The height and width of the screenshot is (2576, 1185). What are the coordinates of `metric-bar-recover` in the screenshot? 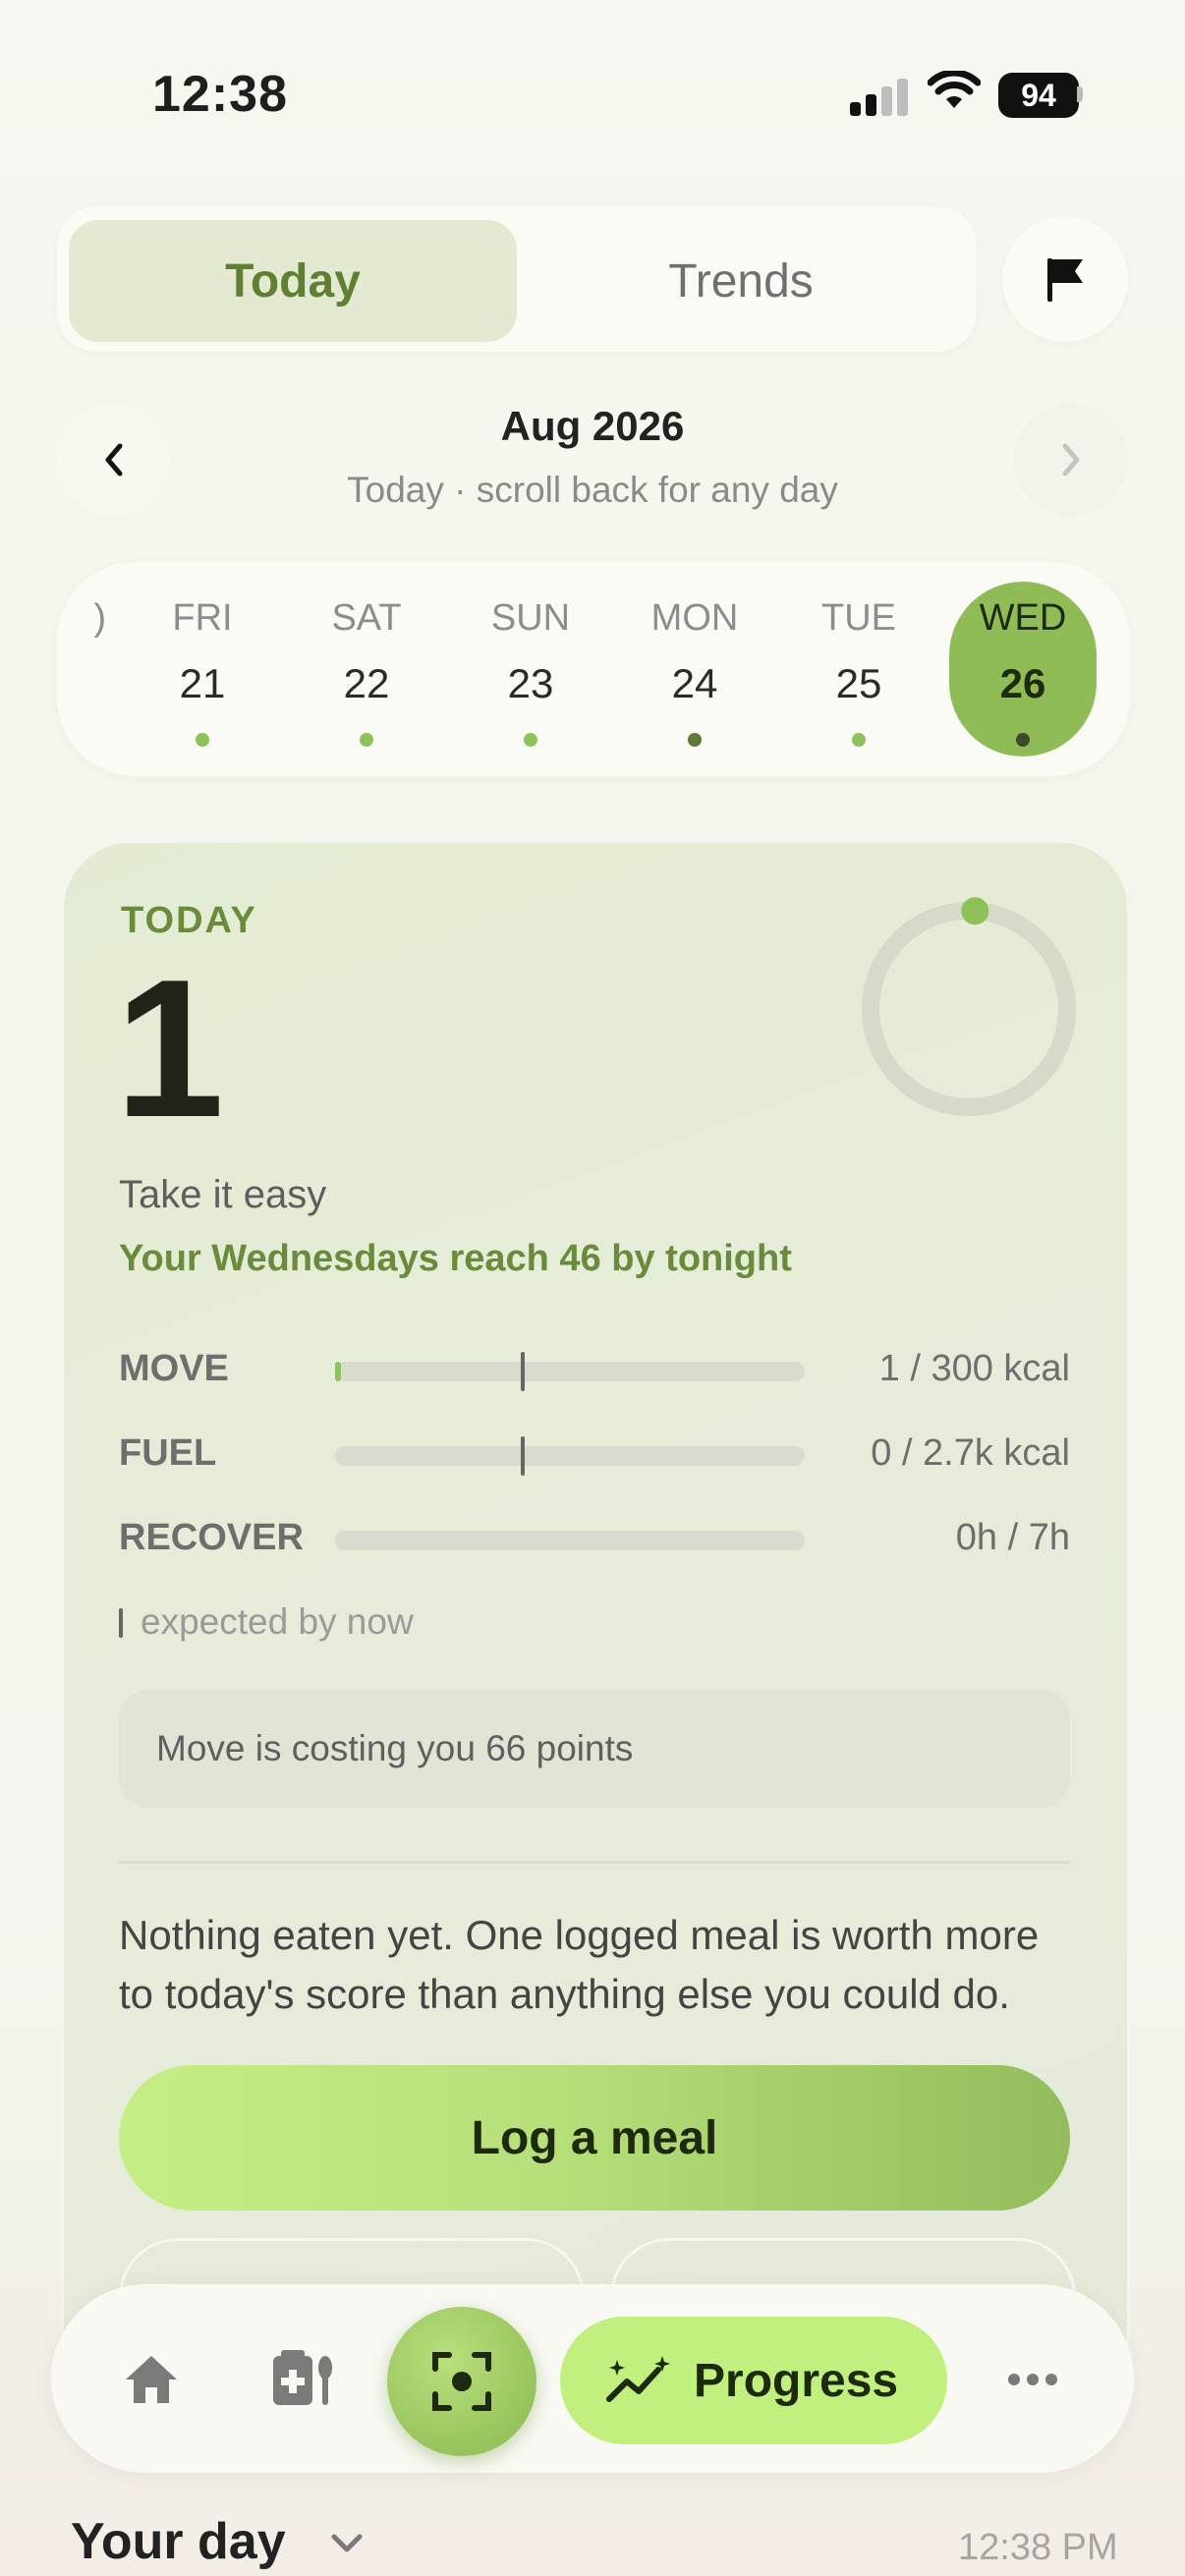 It's located at (570, 1540).